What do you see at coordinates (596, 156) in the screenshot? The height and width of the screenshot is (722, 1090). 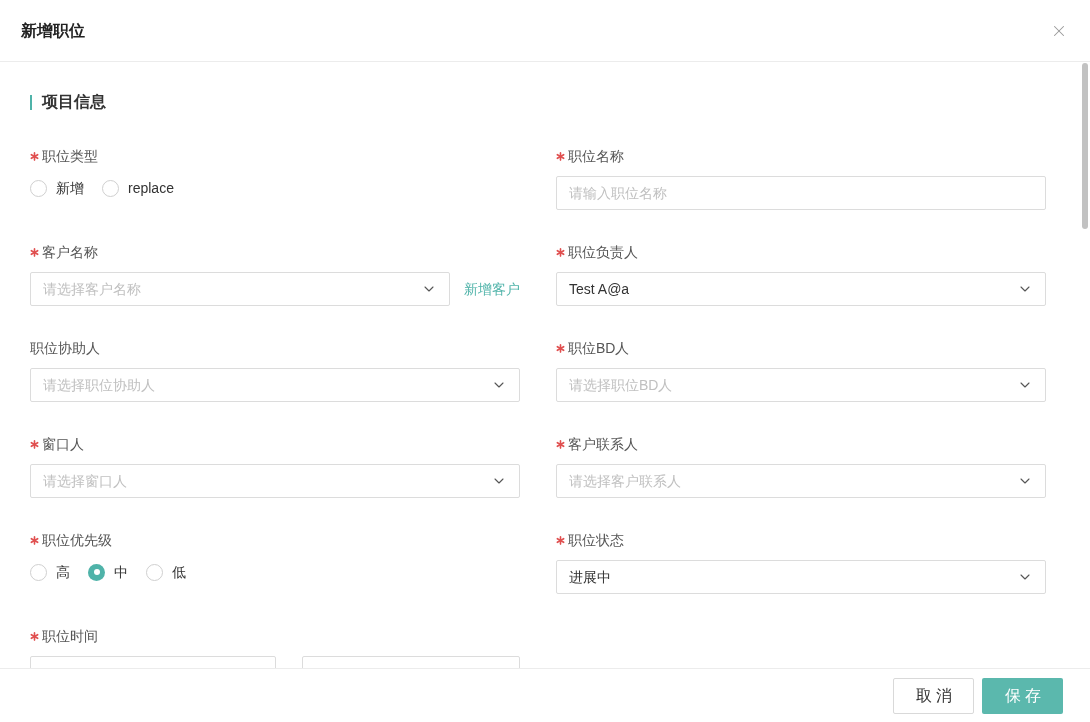 I see `field-label: 职位名称` at bounding box center [596, 156].